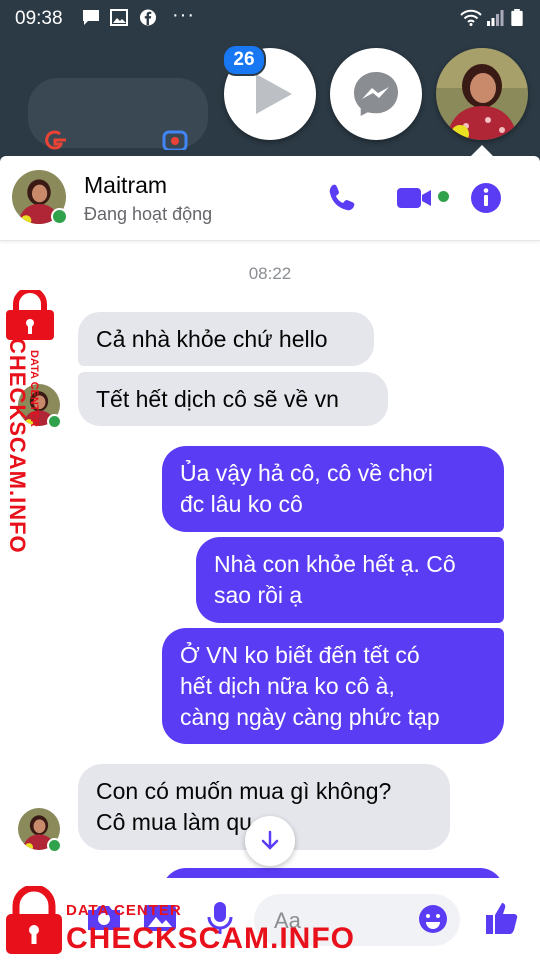  What do you see at coordinates (517, 17) in the screenshot?
I see `battery-icon` at bounding box center [517, 17].